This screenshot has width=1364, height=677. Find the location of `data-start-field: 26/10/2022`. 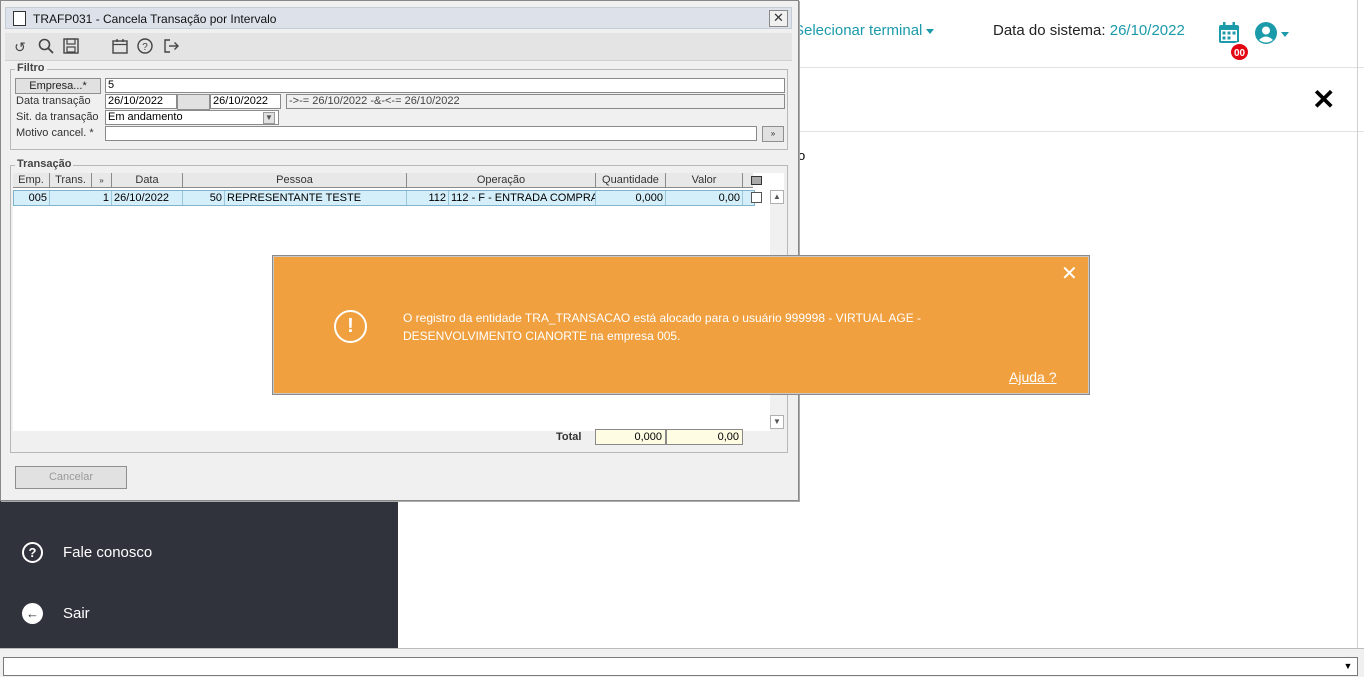

data-start-field: 26/10/2022 is located at coordinates (141, 101).